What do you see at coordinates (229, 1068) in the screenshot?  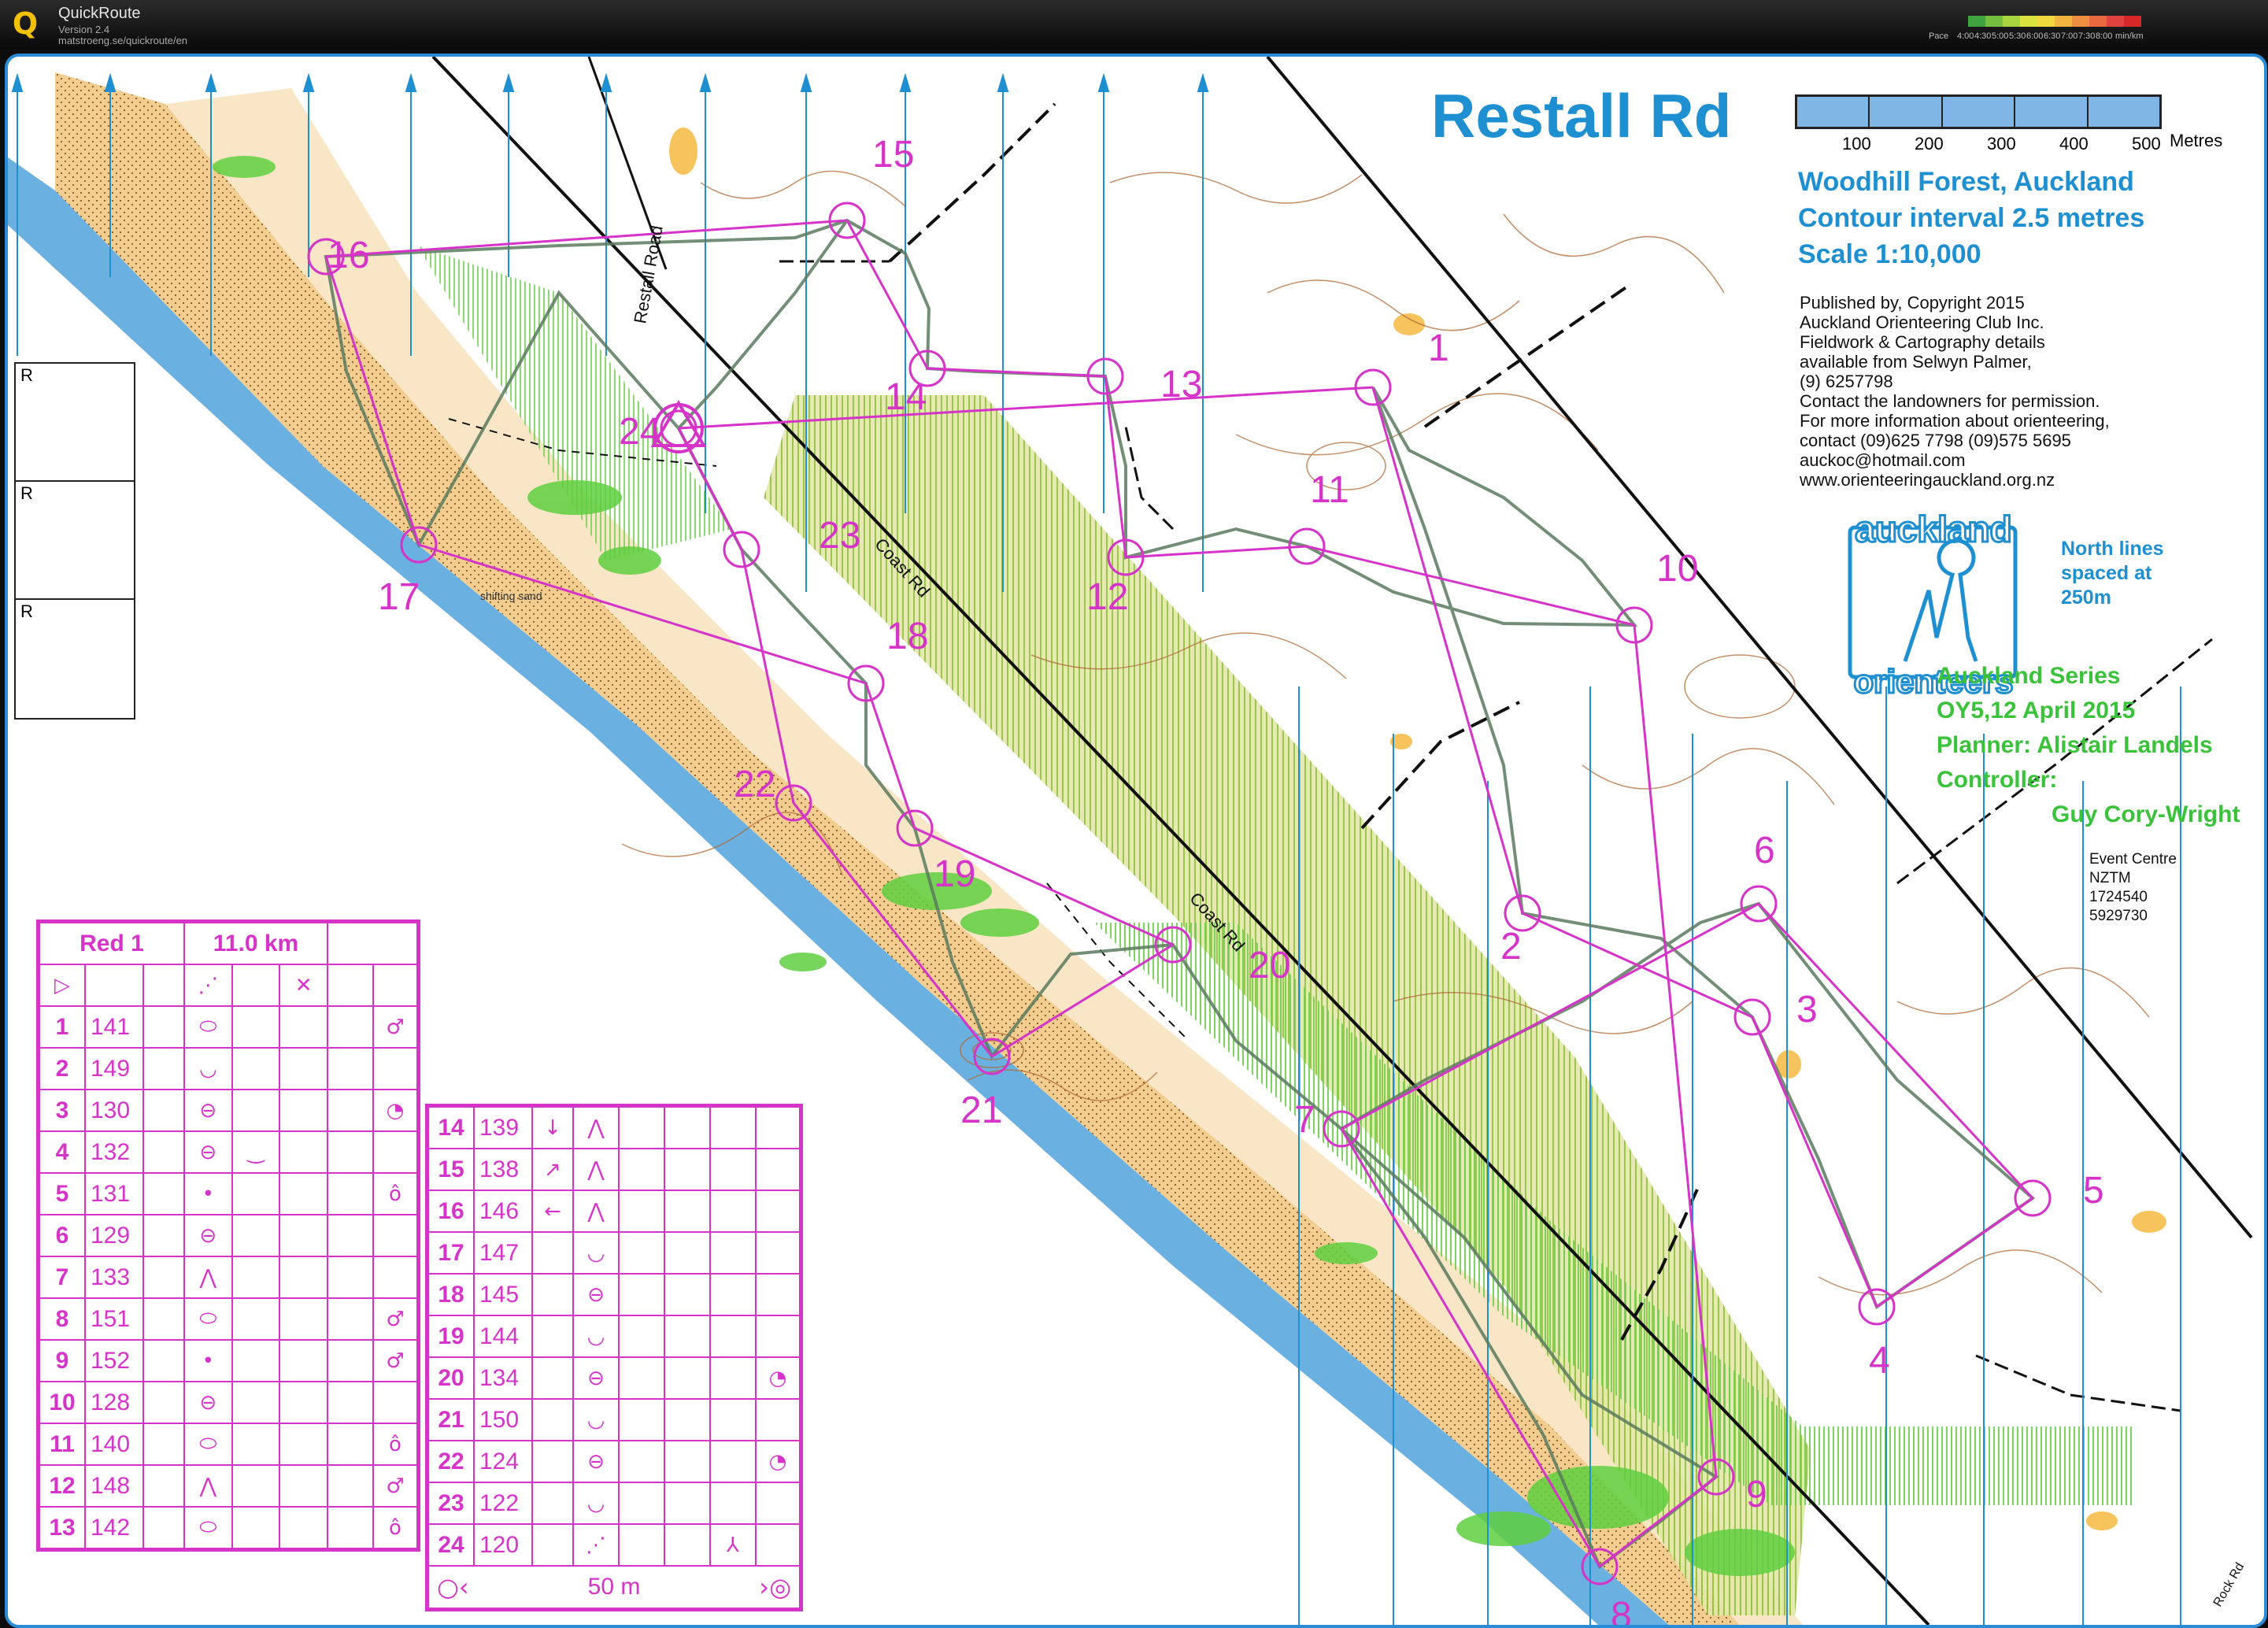 I see `description-row: 2 149 ◡` at bounding box center [229, 1068].